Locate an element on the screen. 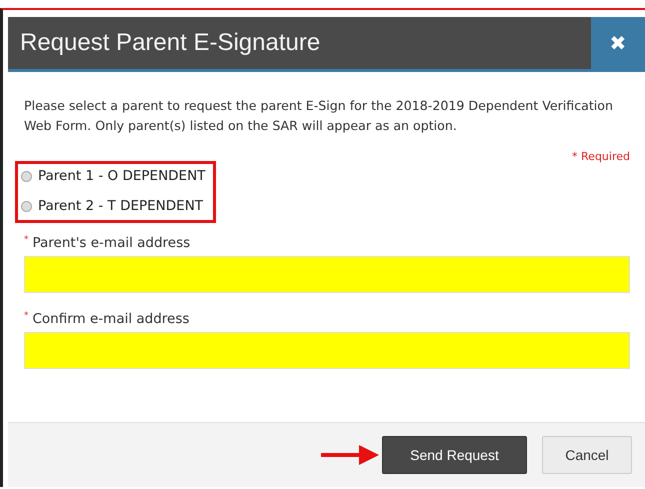 This screenshot has height=489, width=645. cancel-button: Cancel is located at coordinates (587, 455).